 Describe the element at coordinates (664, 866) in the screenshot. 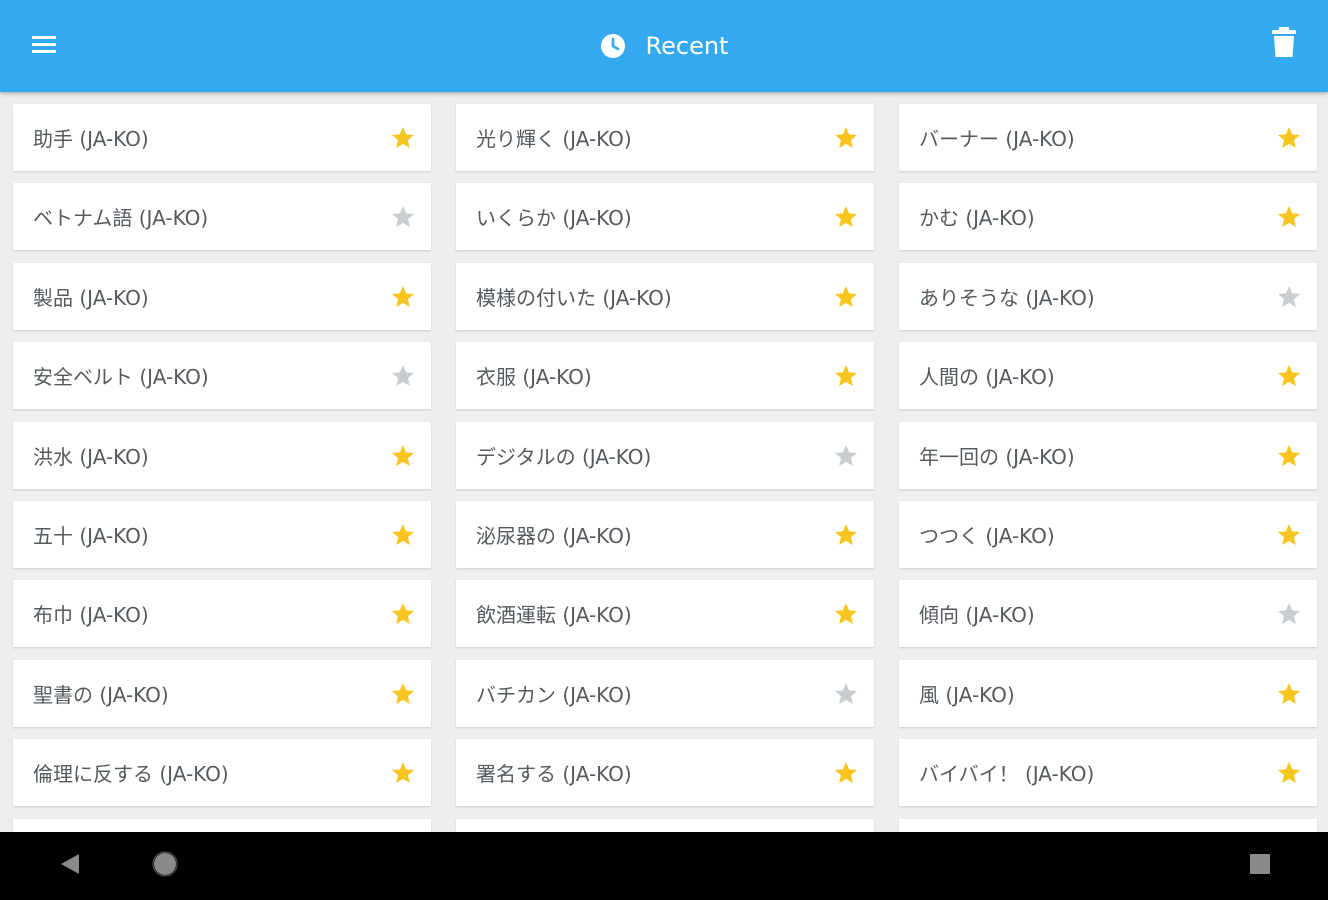

I see `system-nav-bar` at that location.